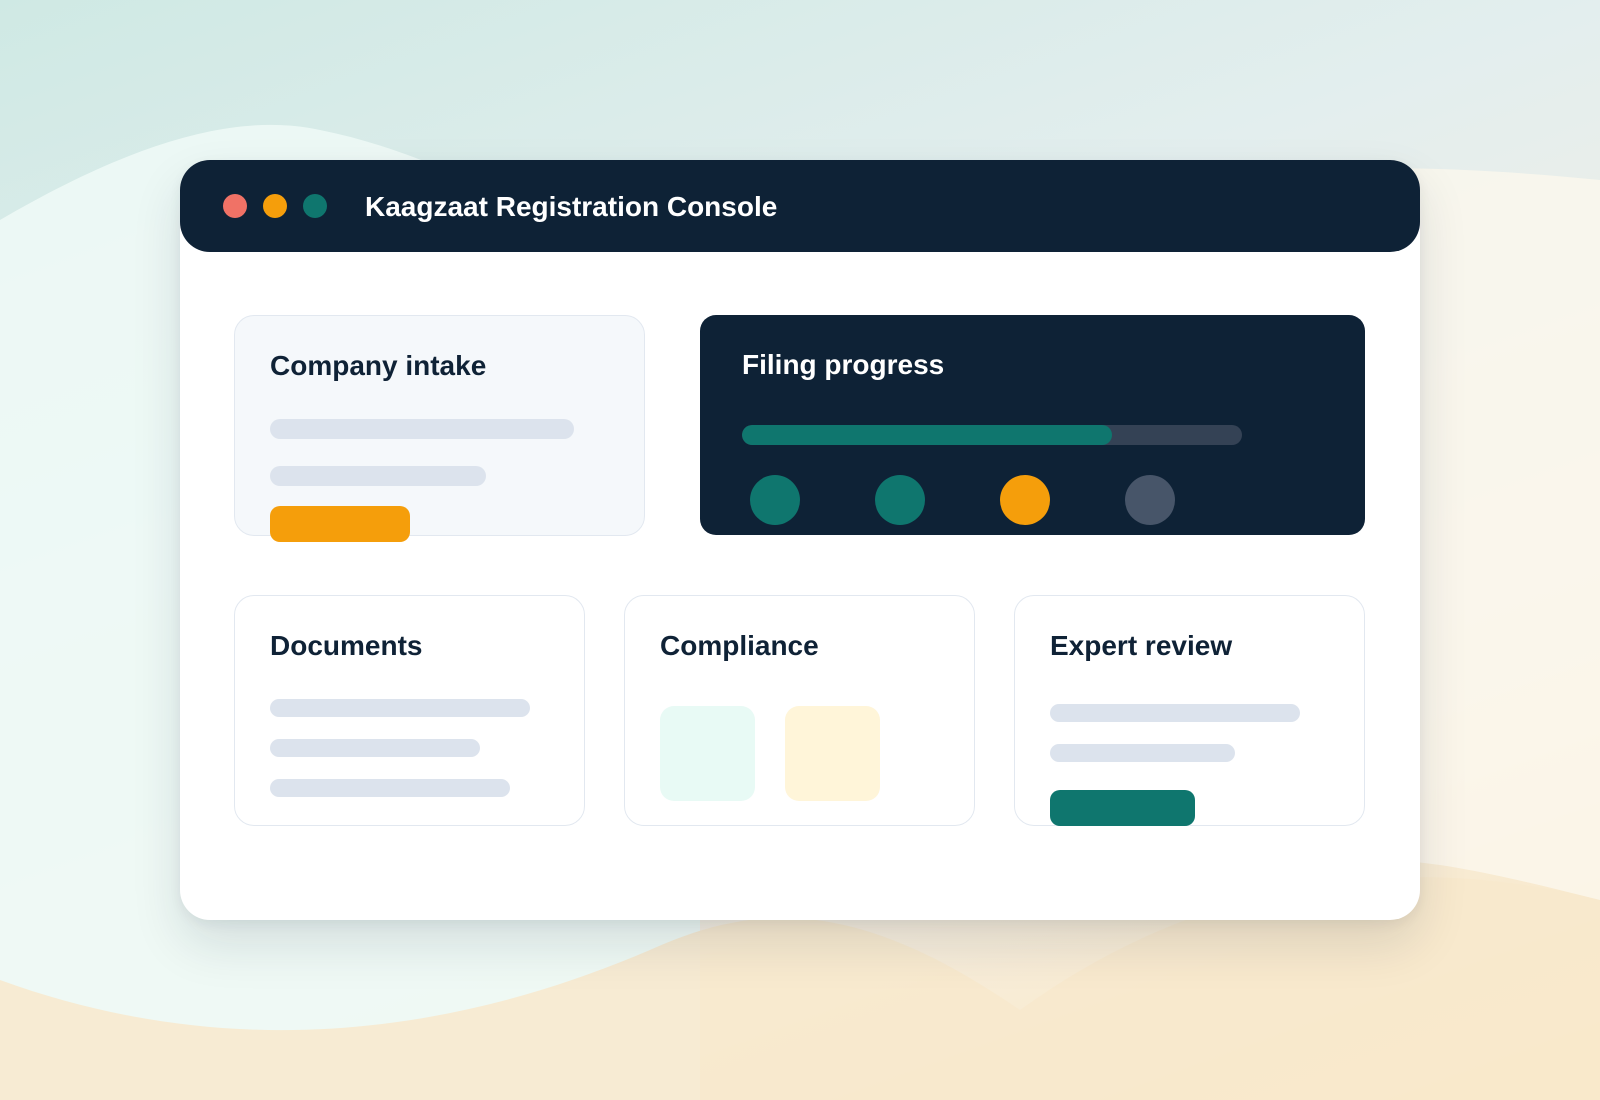  I want to click on maximize-window-dot, so click(315, 206).